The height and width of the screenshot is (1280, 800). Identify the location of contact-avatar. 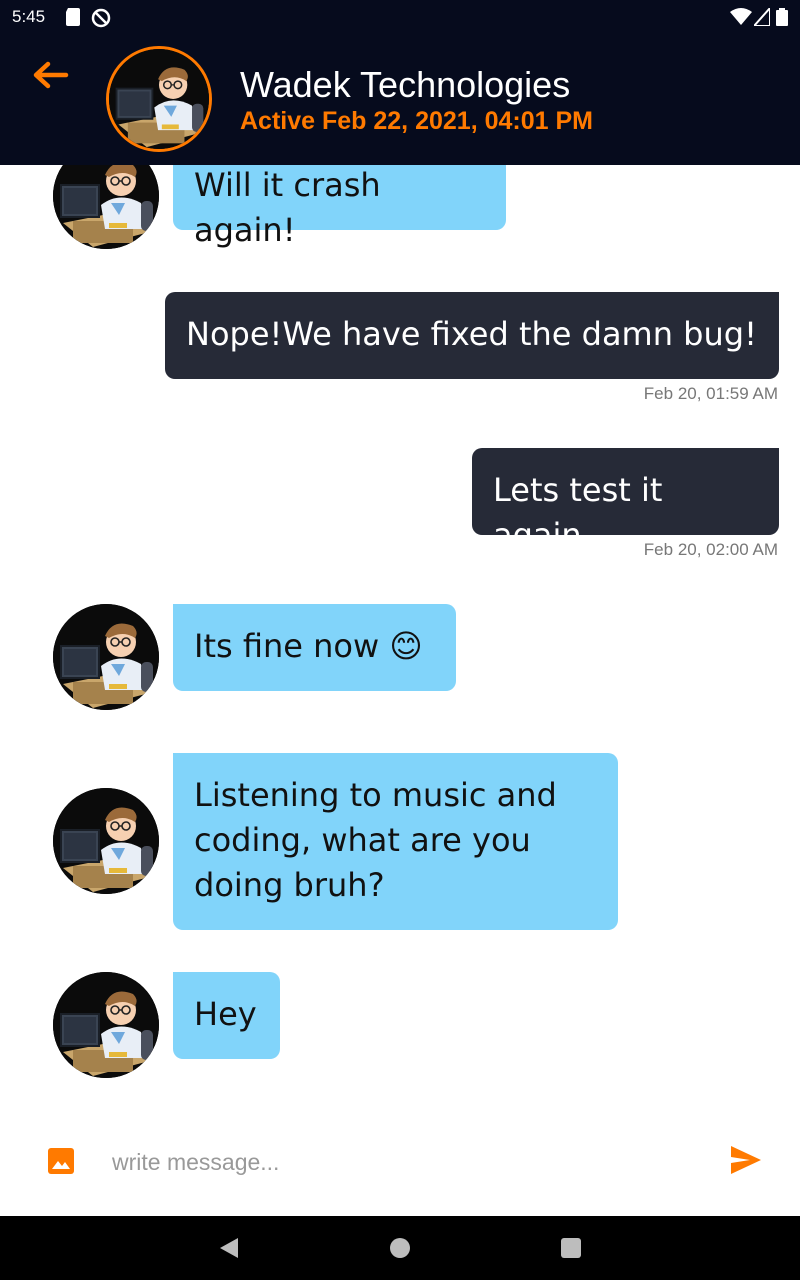
(159, 99).